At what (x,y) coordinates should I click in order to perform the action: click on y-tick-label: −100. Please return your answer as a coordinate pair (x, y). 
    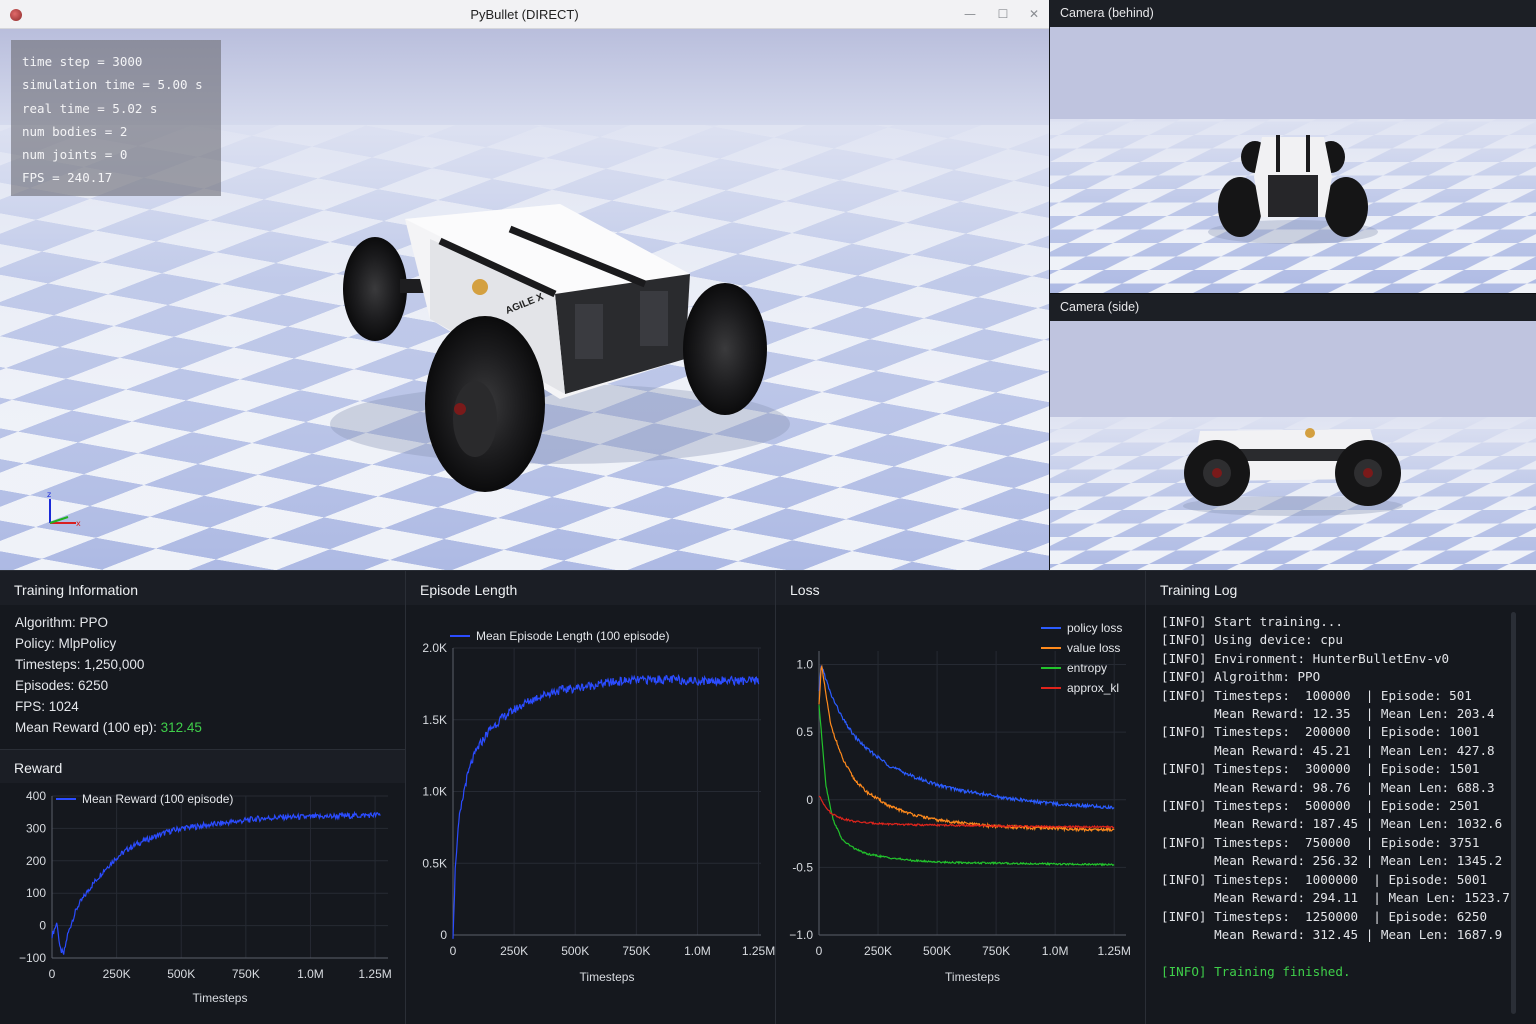
    Looking at the image, I should click on (32, 958).